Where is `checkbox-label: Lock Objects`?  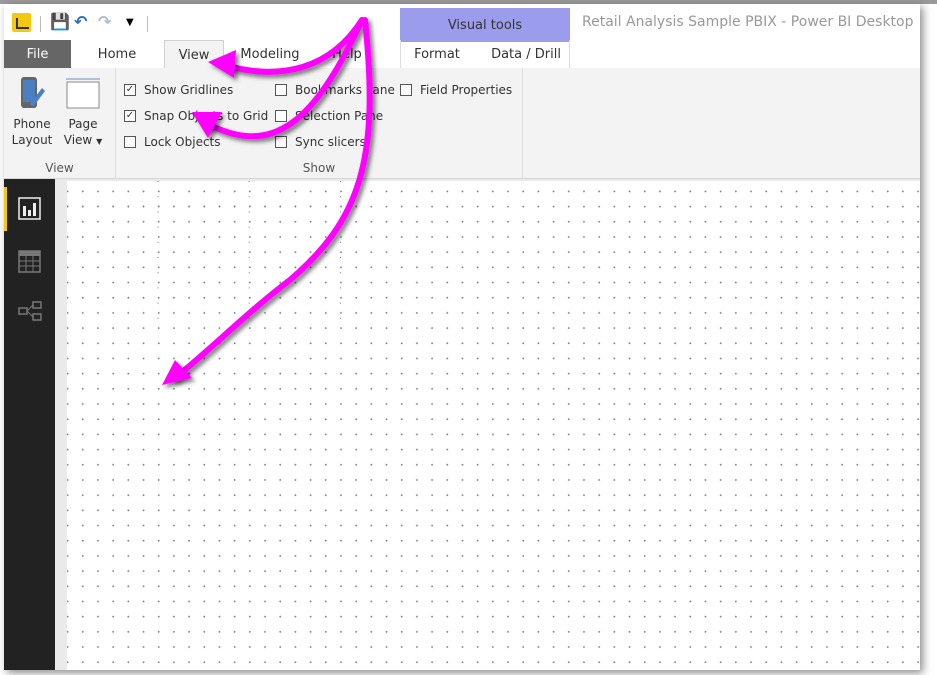 checkbox-label: Lock Objects is located at coordinates (182, 142).